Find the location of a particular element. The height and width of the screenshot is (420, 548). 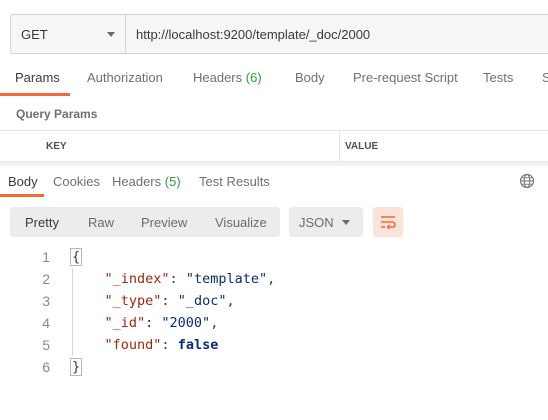

json-value: "template" is located at coordinates (226, 279).